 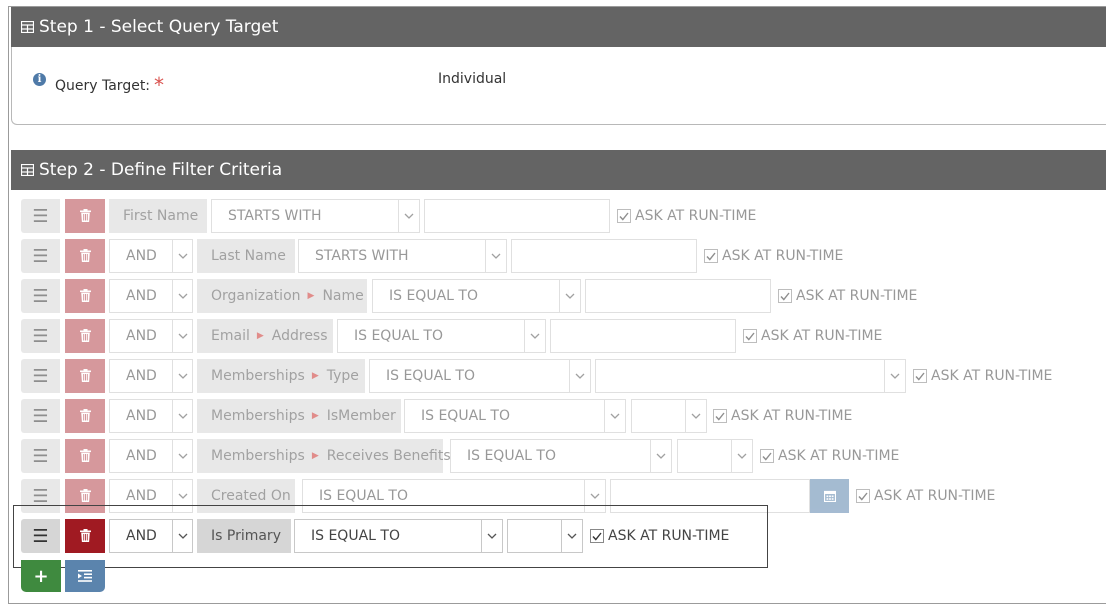 What do you see at coordinates (324, 456) in the screenshot?
I see `field-label: Memberships ▶ Receives Benefits` at bounding box center [324, 456].